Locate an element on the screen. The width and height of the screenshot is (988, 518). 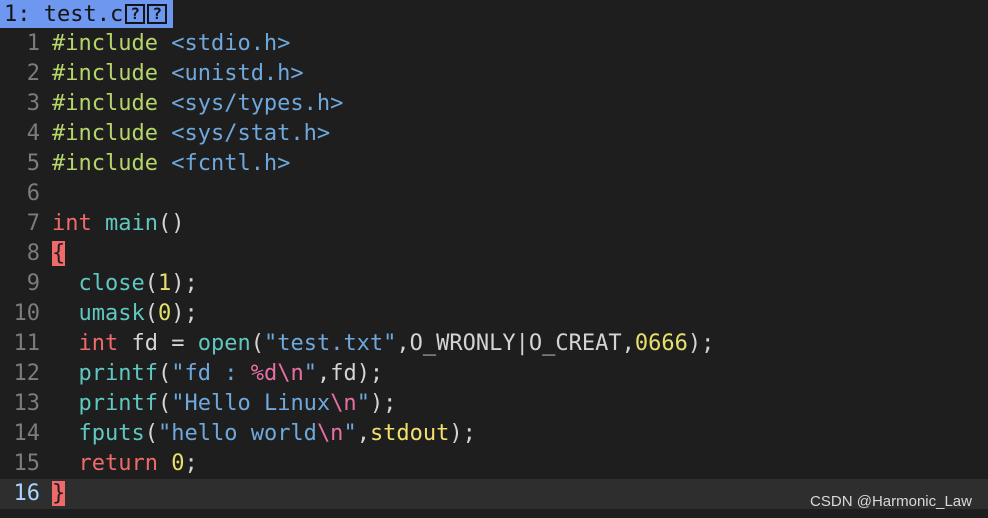
code-token: <unistd.h> is located at coordinates (237, 73).